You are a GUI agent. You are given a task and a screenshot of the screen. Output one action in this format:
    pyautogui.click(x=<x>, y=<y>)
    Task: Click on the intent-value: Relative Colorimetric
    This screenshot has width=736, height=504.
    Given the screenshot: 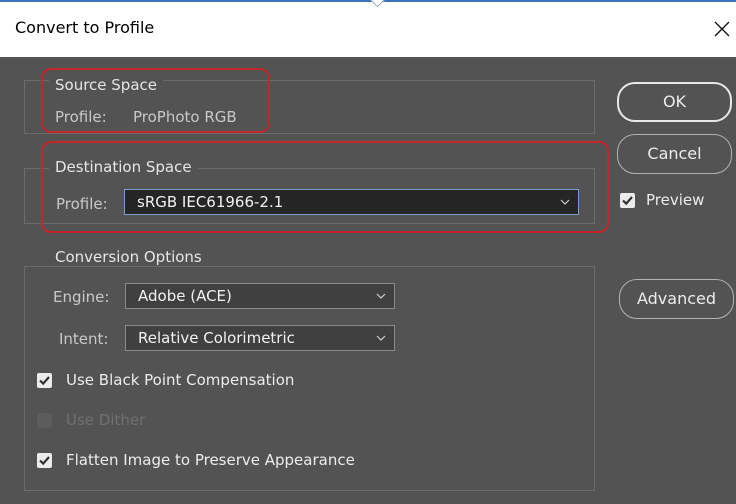 What is the action you would take?
    pyautogui.click(x=216, y=338)
    